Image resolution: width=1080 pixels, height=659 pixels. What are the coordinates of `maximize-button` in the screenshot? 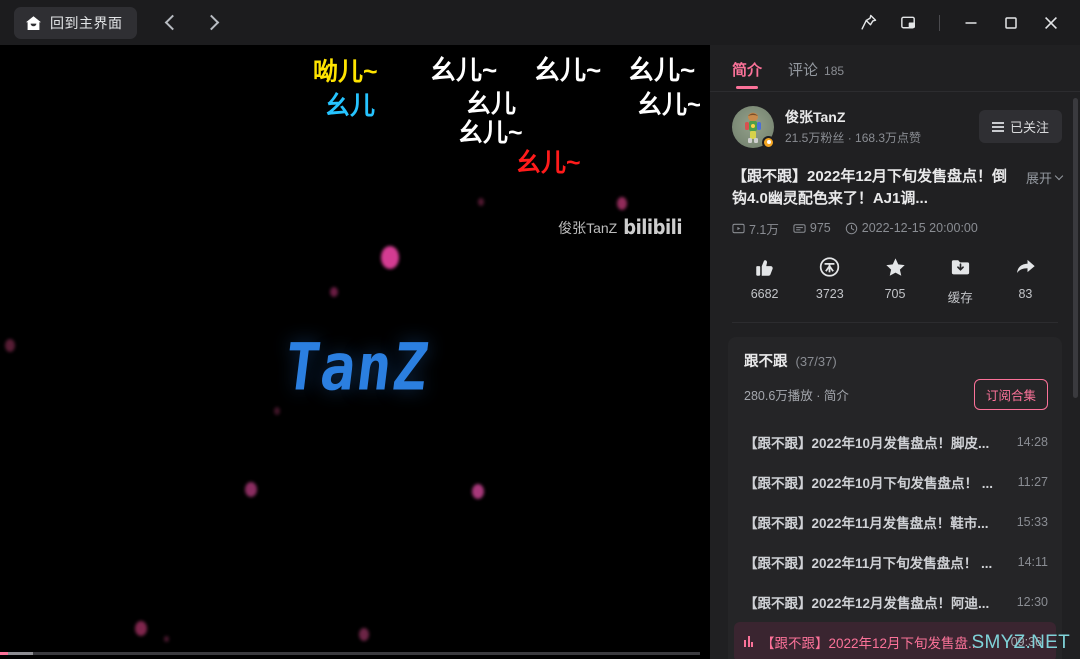 It's located at (1011, 23).